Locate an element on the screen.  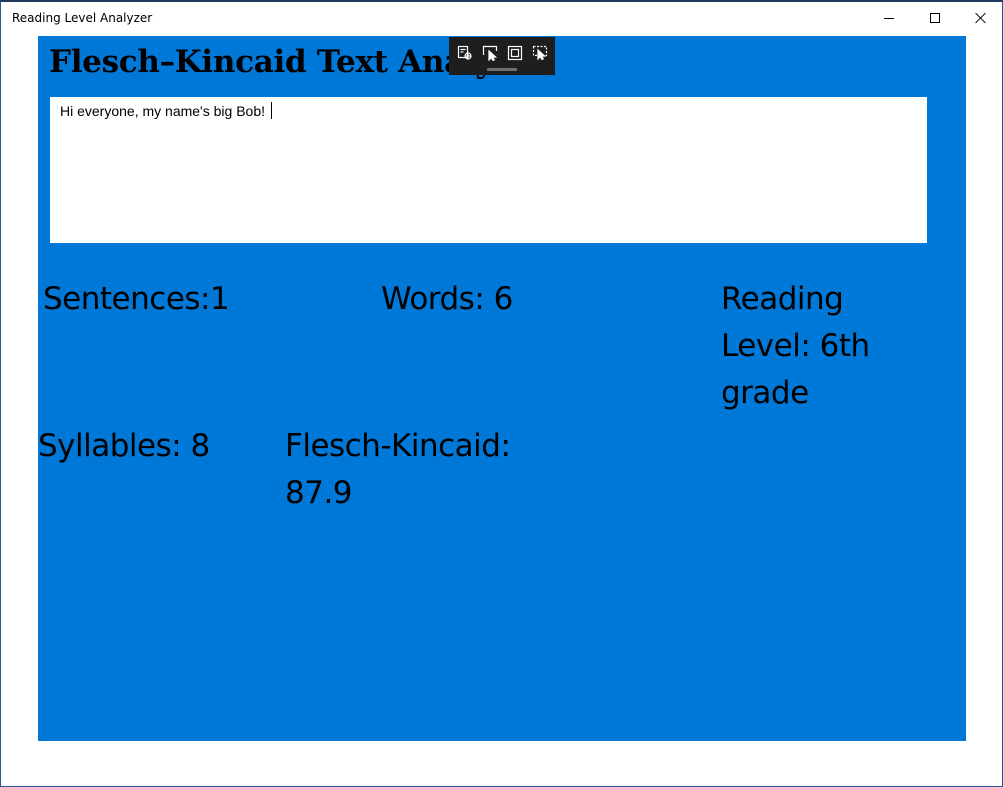
title-bar: Reading Level Analyzer is located at coordinates (501, 18).